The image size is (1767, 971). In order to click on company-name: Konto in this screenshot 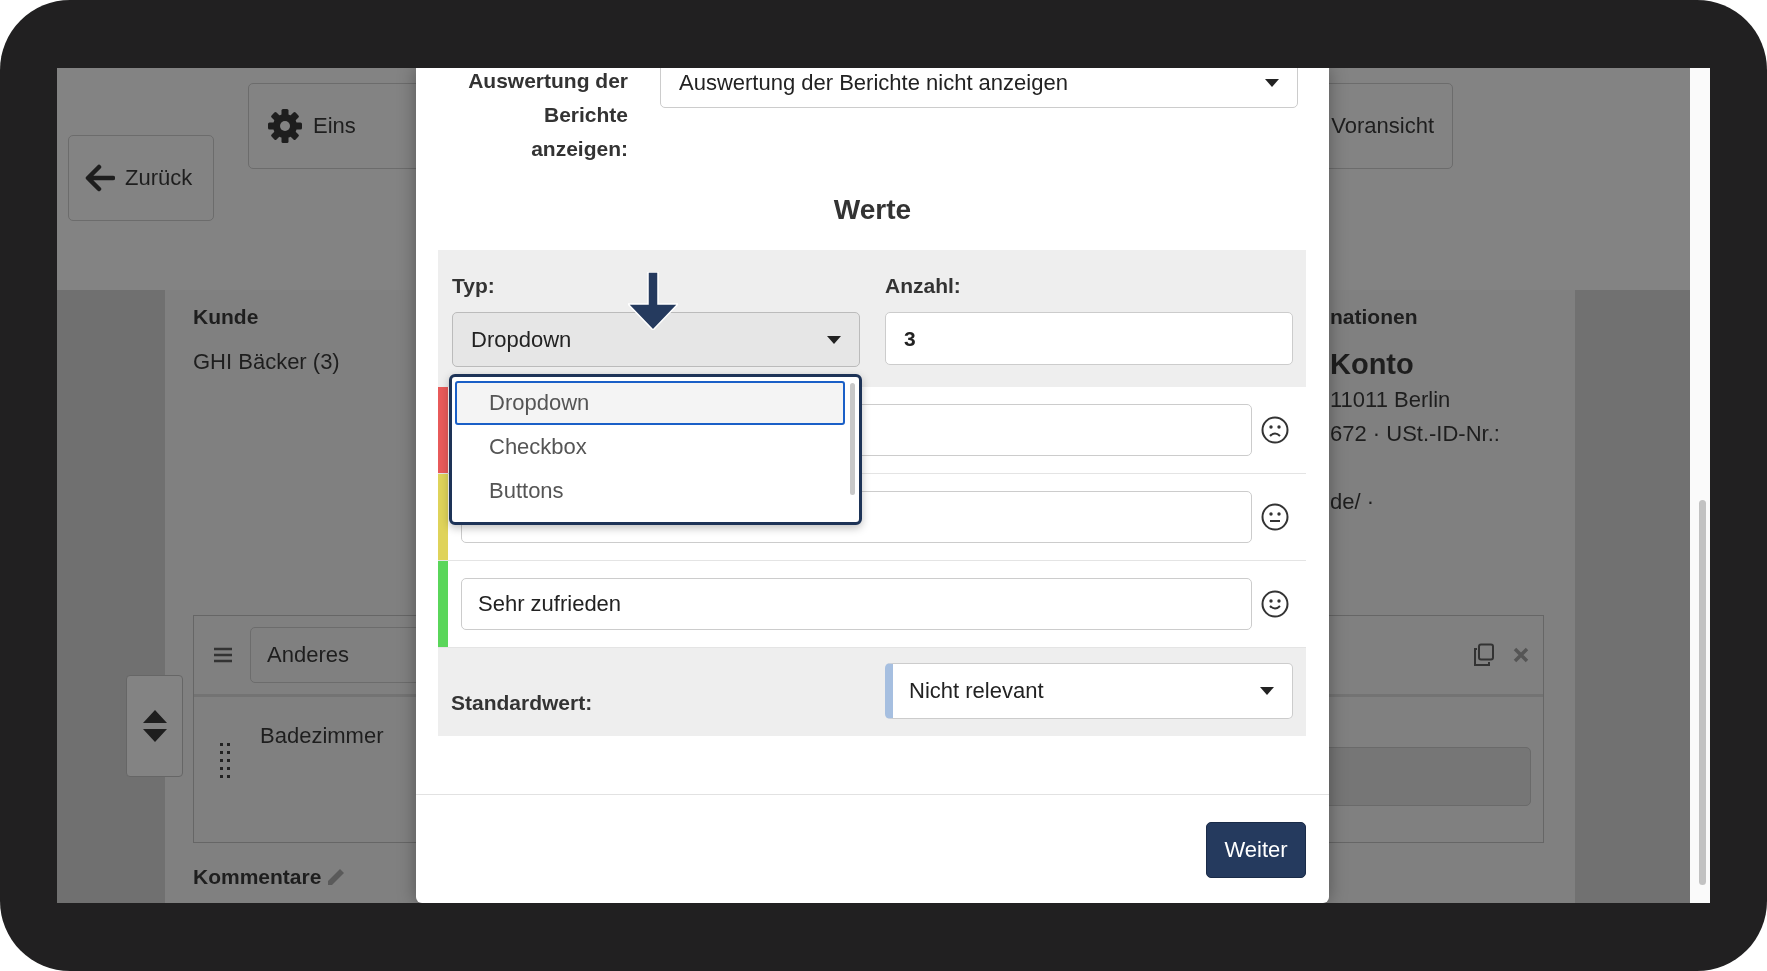, I will do `click(1372, 364)`.